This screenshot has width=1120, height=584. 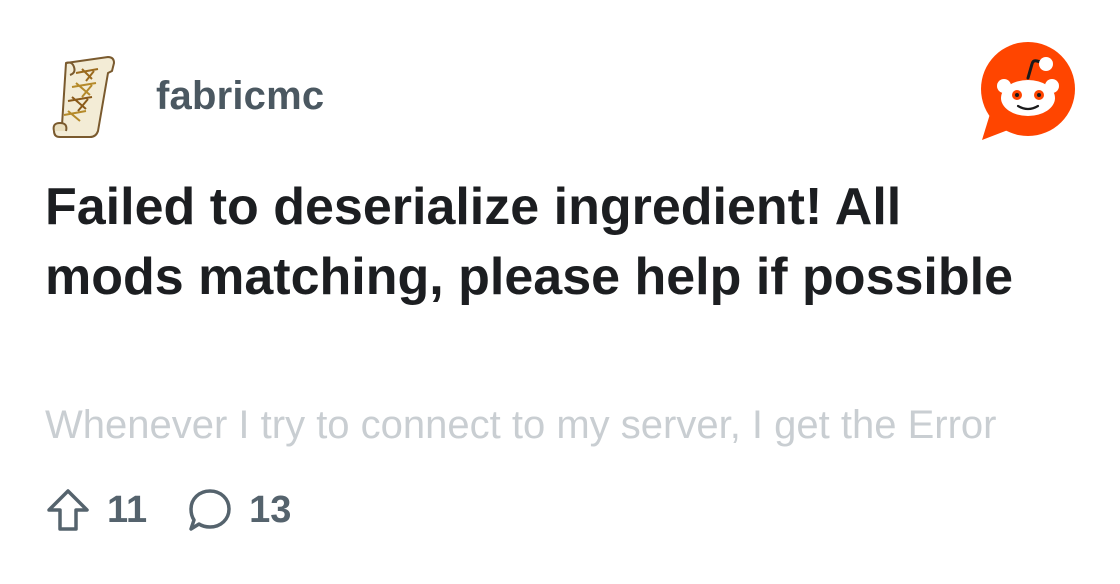 I want to click on subreddit-name: fabricmc, so click(x=240, y=96).